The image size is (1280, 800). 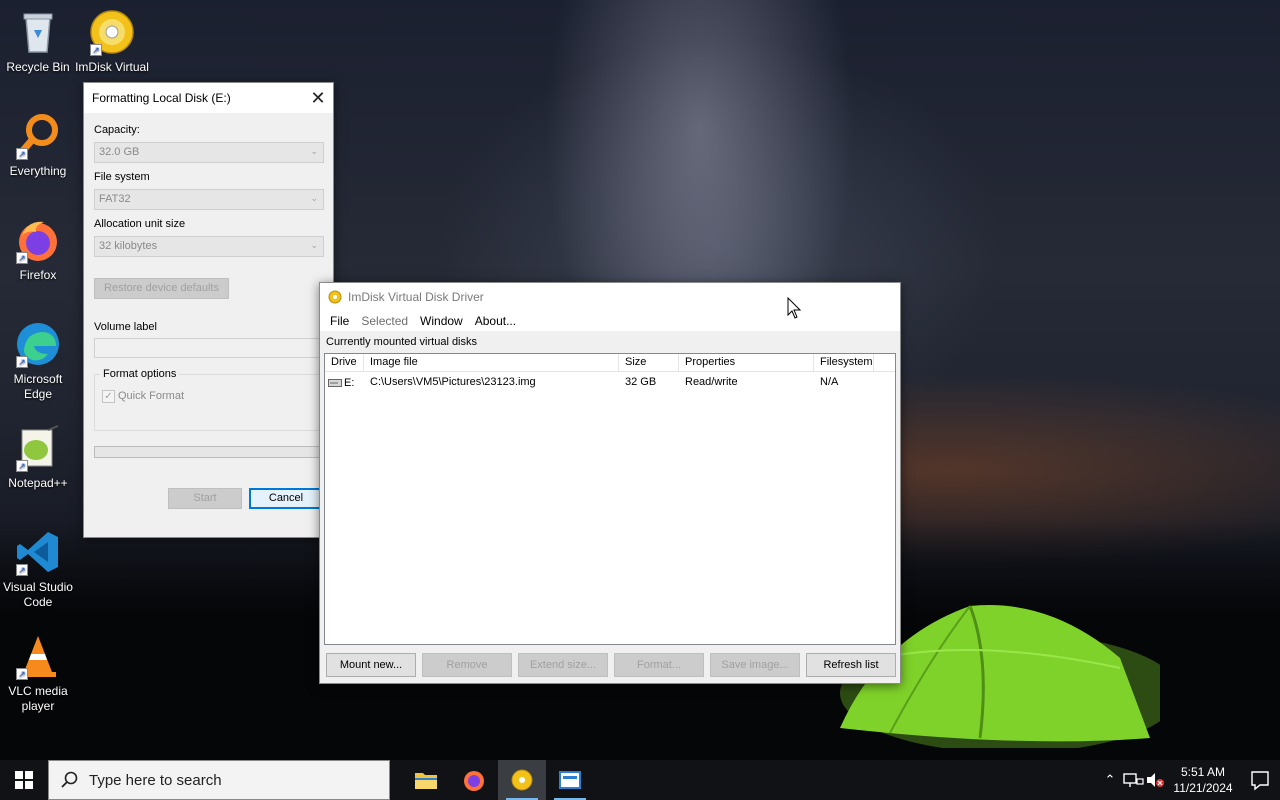 I want to click on taskbar-format-dialog, so click(x=570, y=780).